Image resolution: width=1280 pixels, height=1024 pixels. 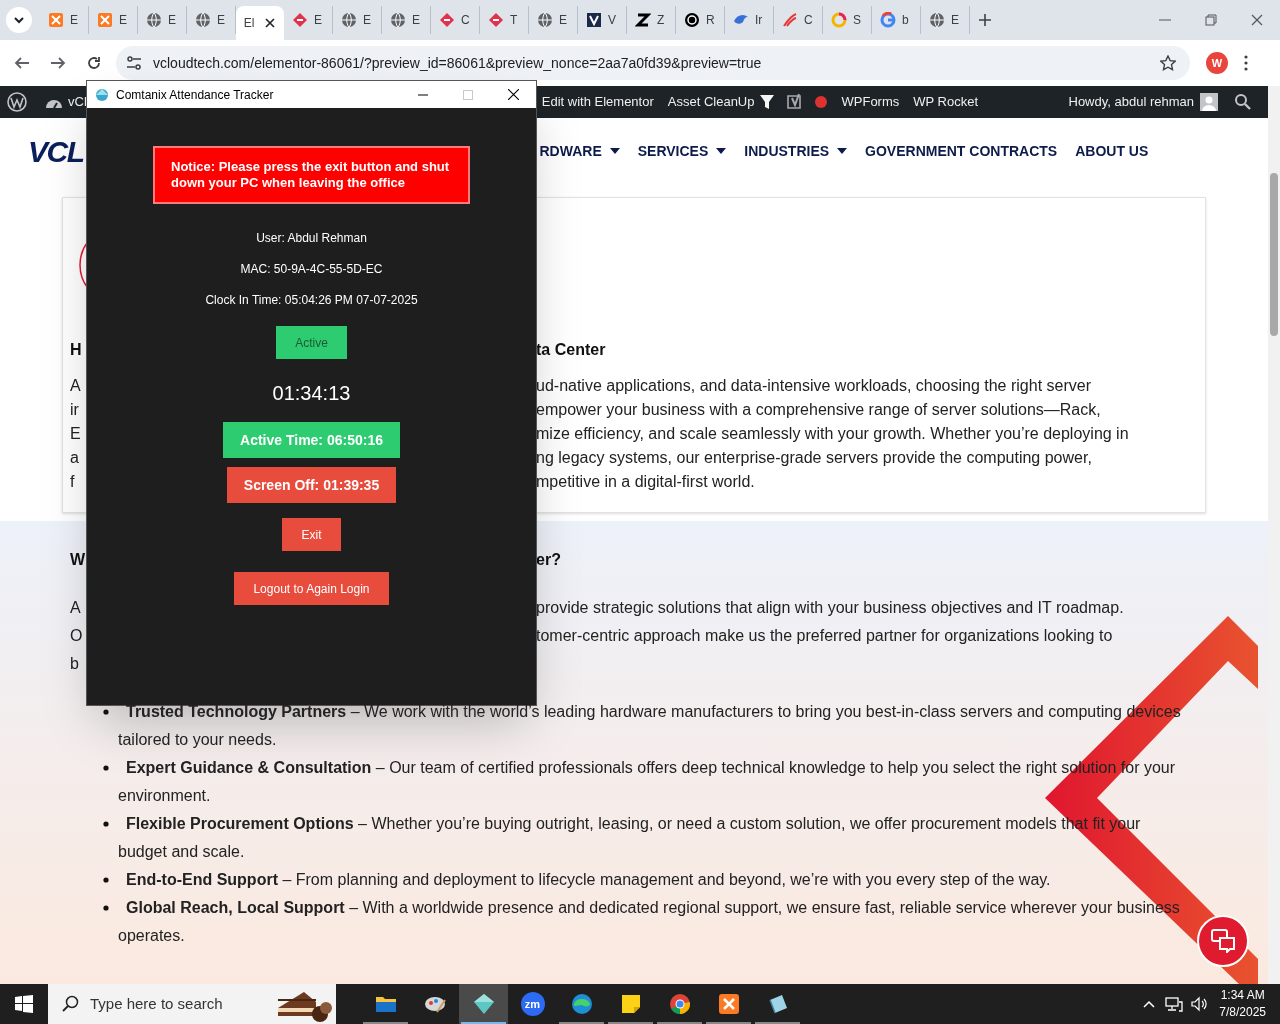 I want to click on search-placeholder: Type here to search, so click(x=156, y=1003).